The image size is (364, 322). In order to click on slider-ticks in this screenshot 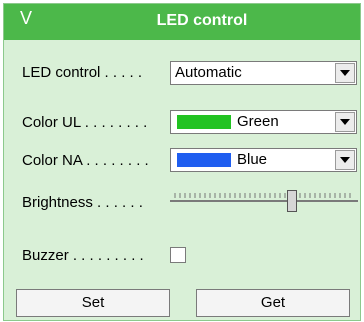, I will do `click(262, 195)`.